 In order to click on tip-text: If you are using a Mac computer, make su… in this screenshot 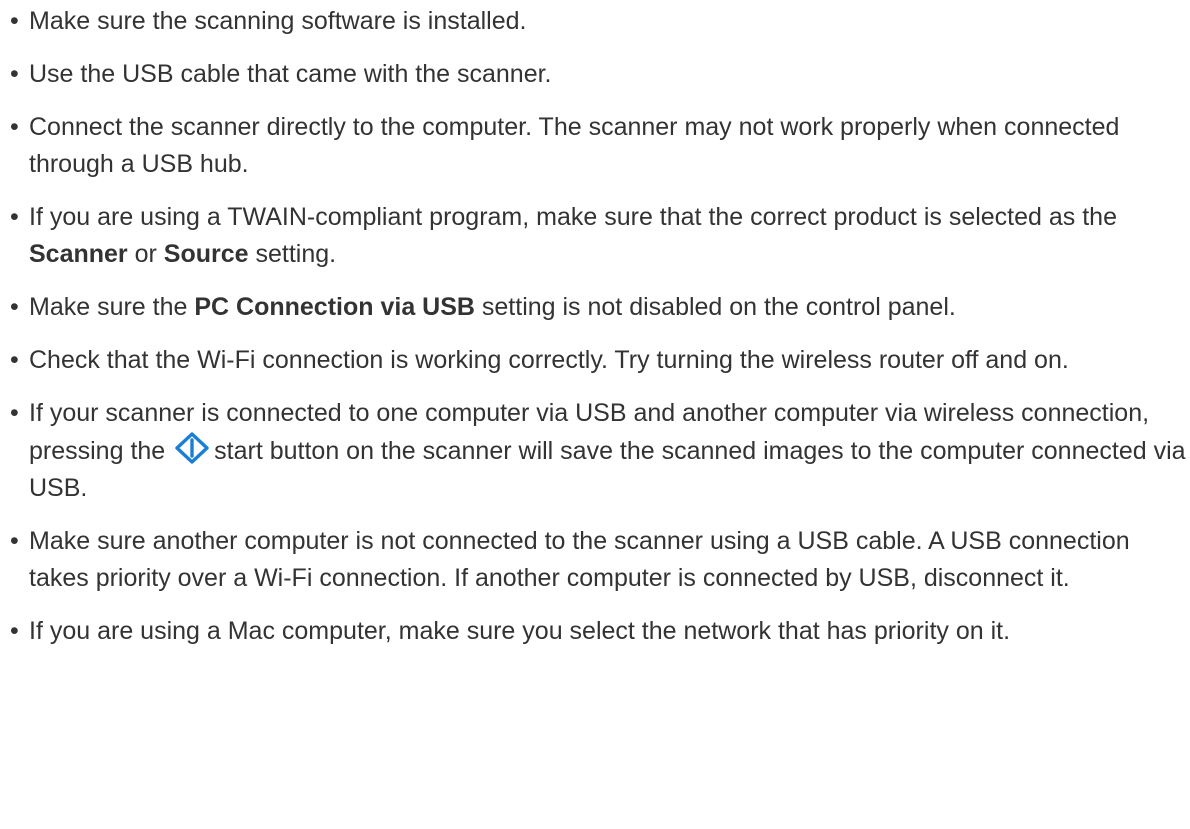, I will do `click(520, 631)`.